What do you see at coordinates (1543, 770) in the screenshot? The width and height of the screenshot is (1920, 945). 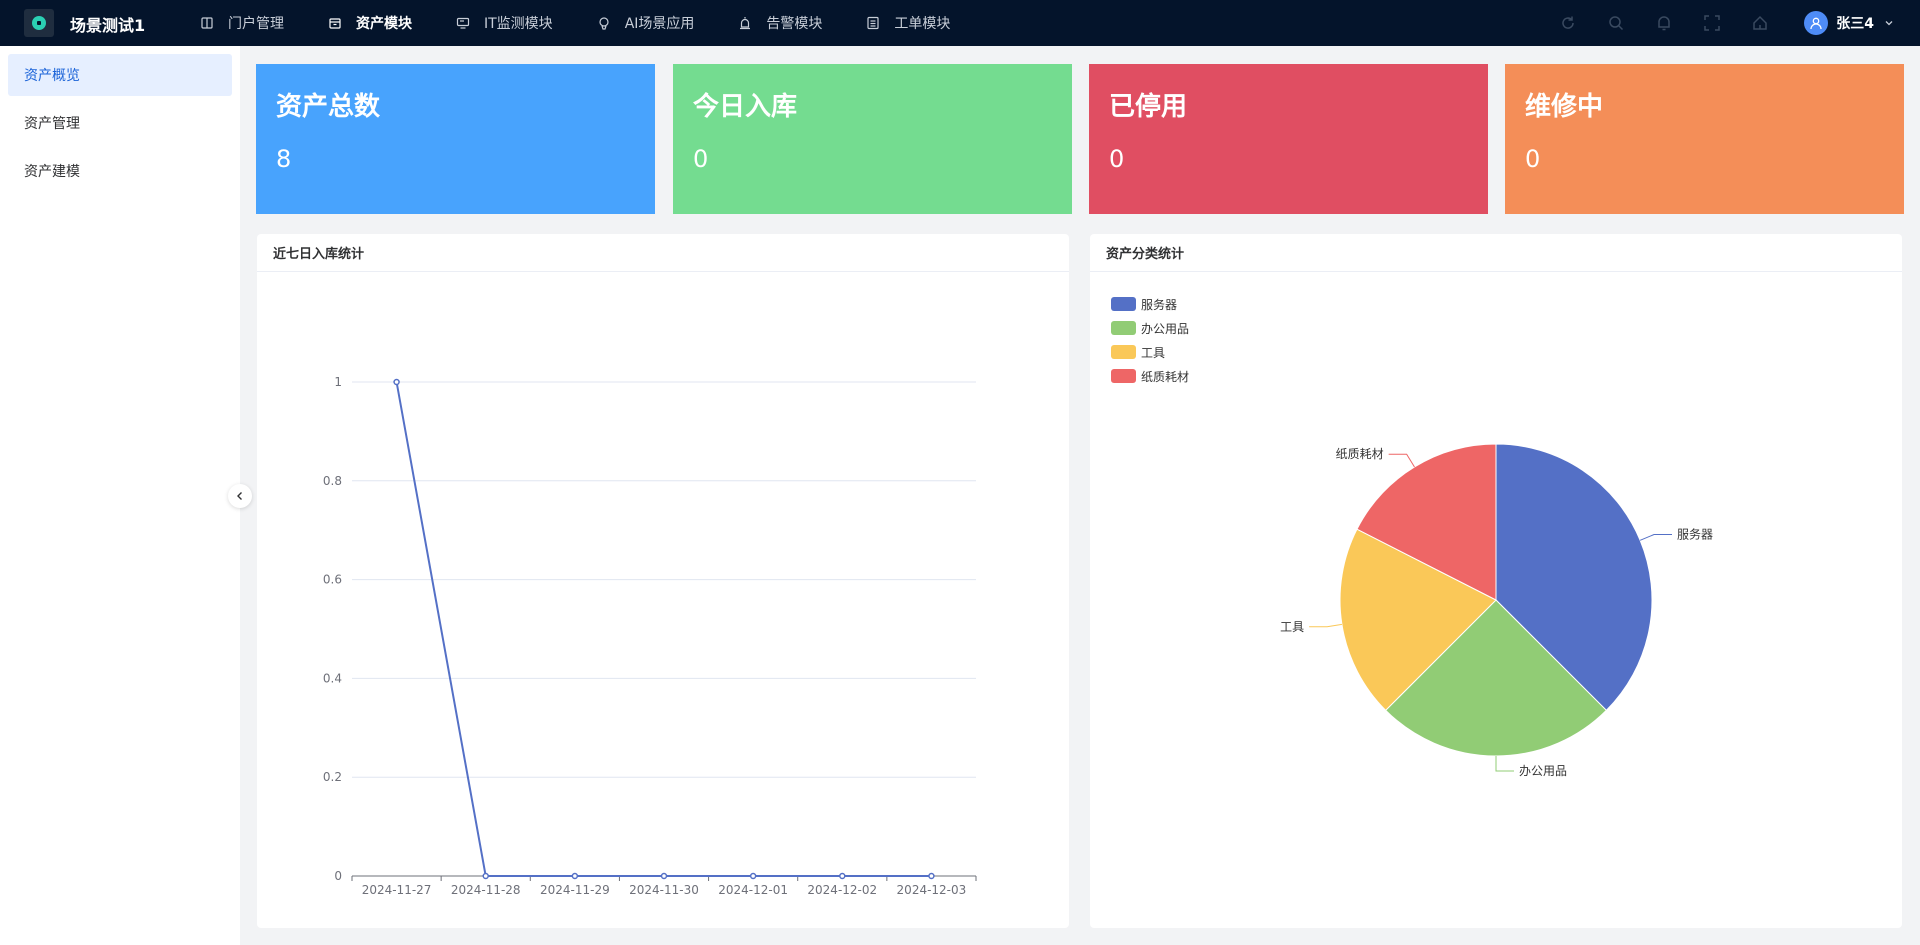 I see `pie-slice-label: 办公用品` at bounding box center [1543, 770].